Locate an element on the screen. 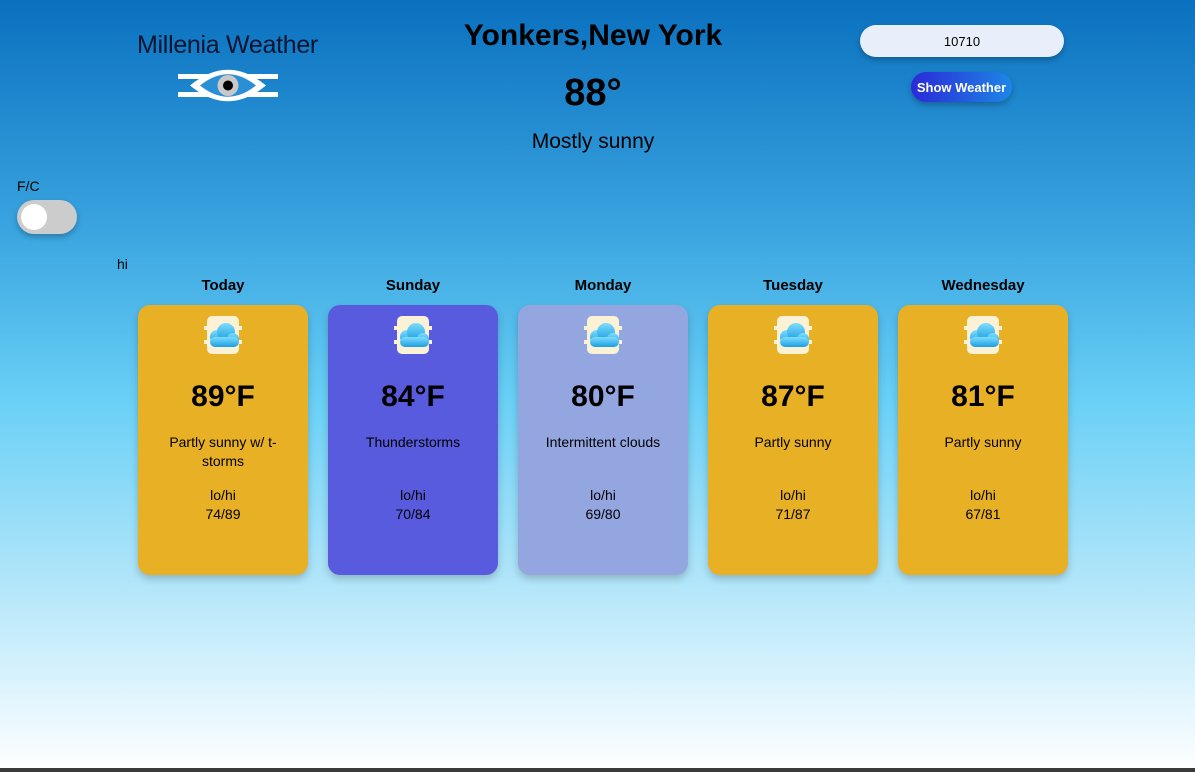  forecast-condition: Partly sunny w/ t-storms is located at coordinates (223, 451).